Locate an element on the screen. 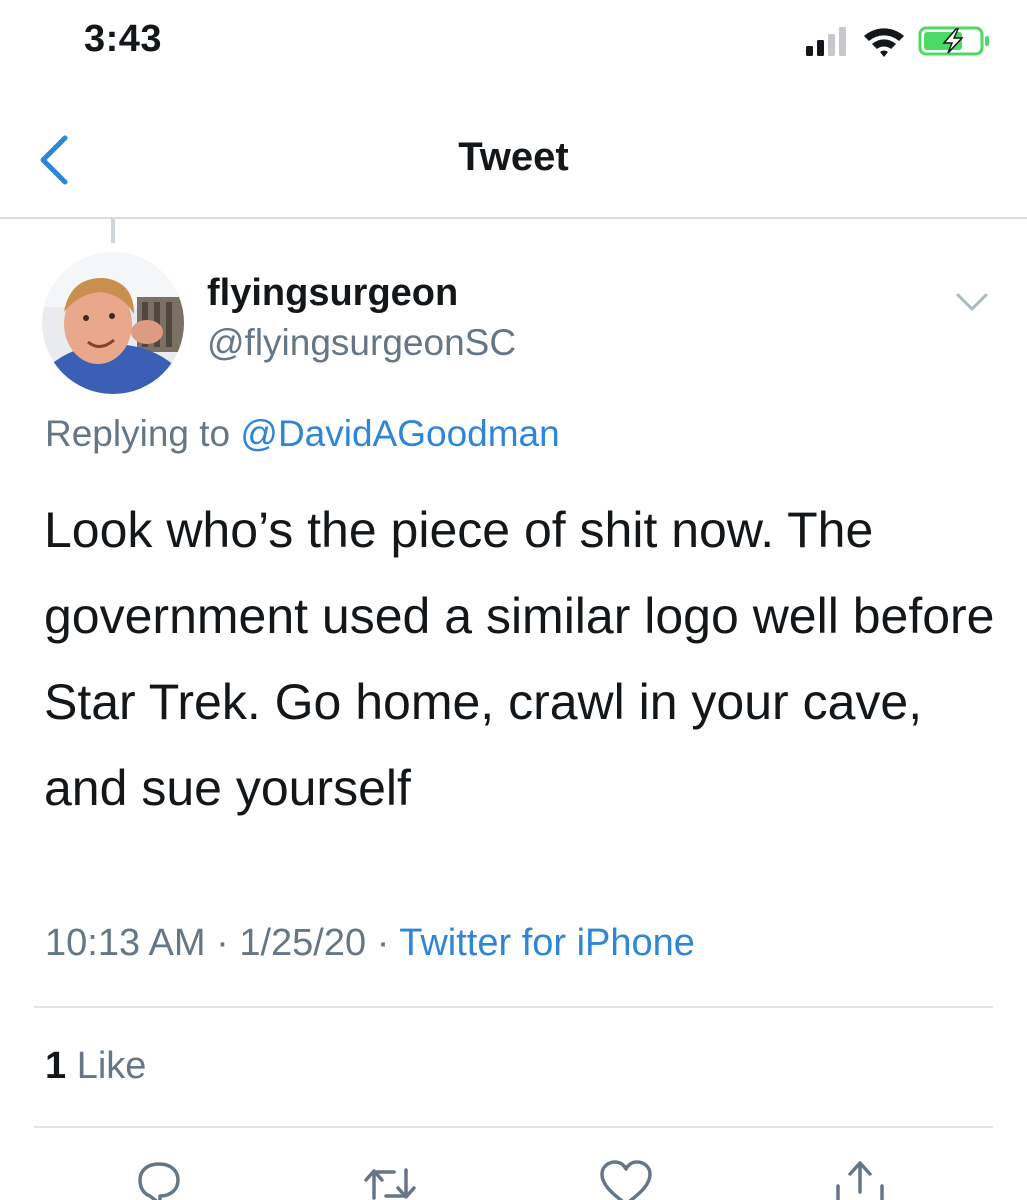 This screenshot has width=1027, height=1200. share-button is located at coordinates (860, 1179).